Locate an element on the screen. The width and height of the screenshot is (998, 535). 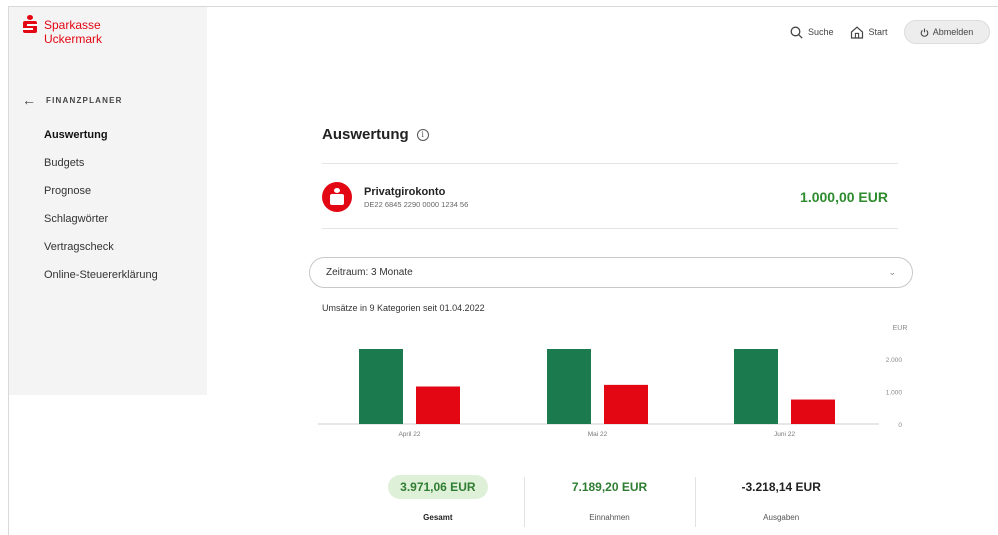
total-value: 3.971,06 EUR is located at coordinates (438, 487).